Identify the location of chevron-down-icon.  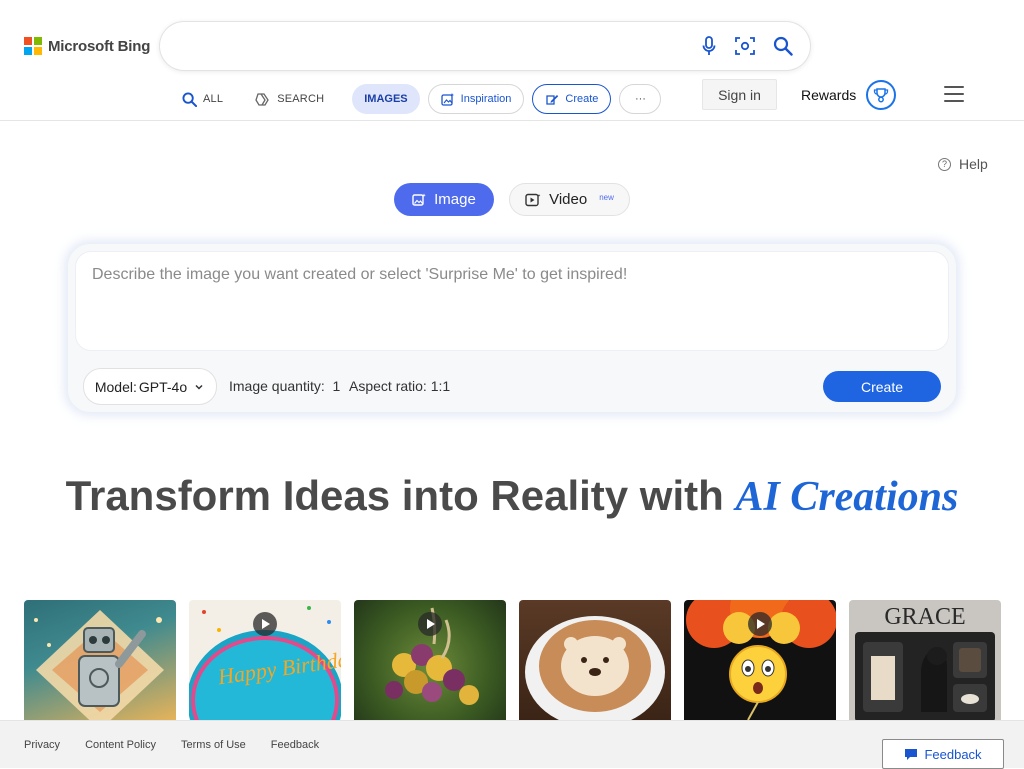
(199, 387).